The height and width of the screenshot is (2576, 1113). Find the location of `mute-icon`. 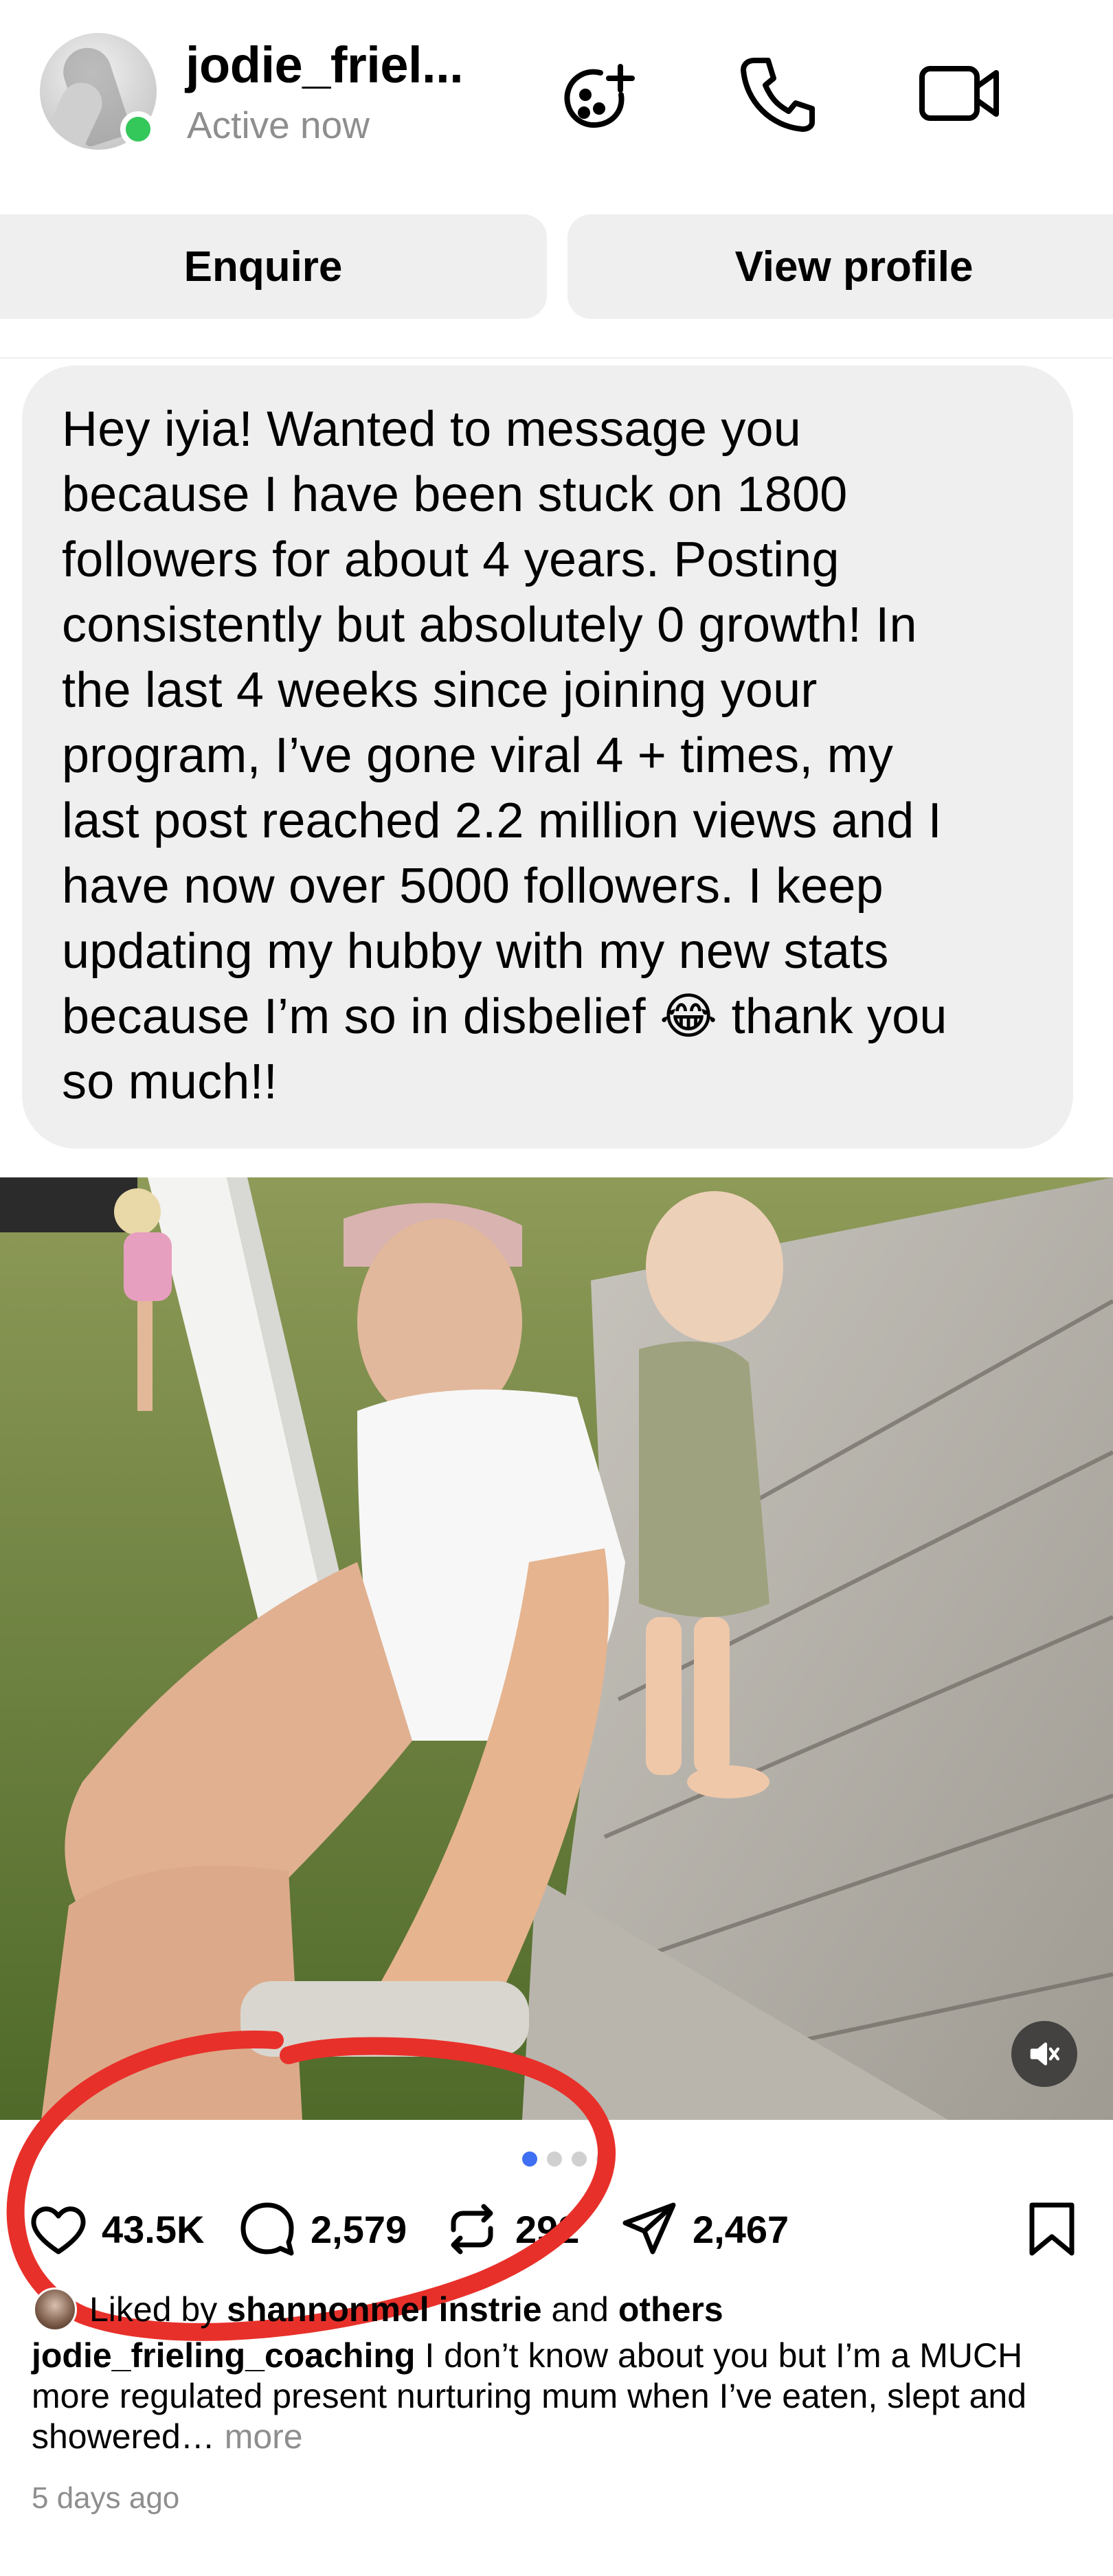

mute-icon is located at coordinates (1045, 2054).